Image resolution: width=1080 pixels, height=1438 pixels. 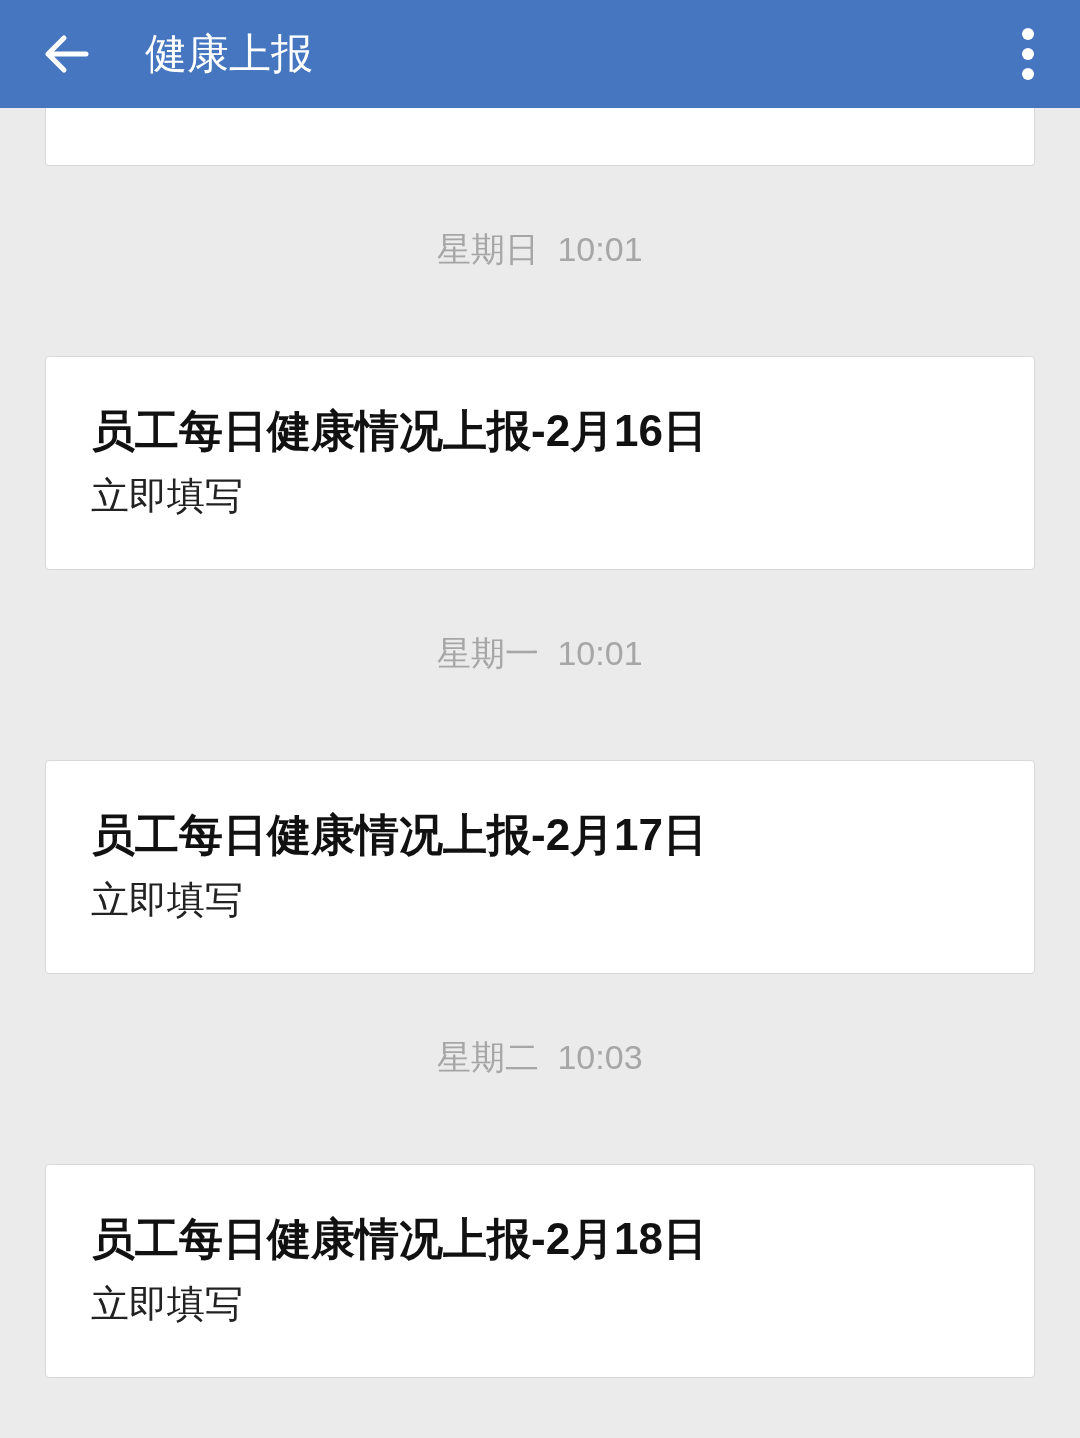 I want to click on message-day: 星期一, so click(x=488, y=653).